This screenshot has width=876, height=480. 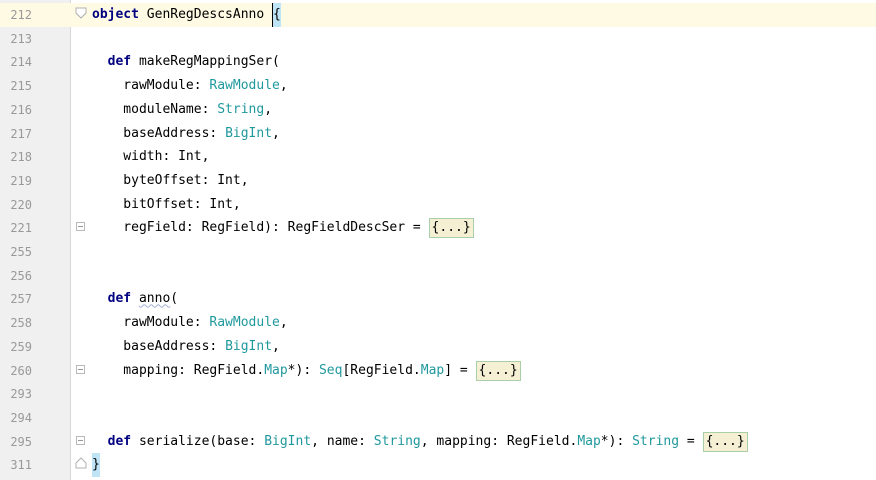 I want to click on code-line: 219 byteOffset: Int,, so click(x=438, y=181).